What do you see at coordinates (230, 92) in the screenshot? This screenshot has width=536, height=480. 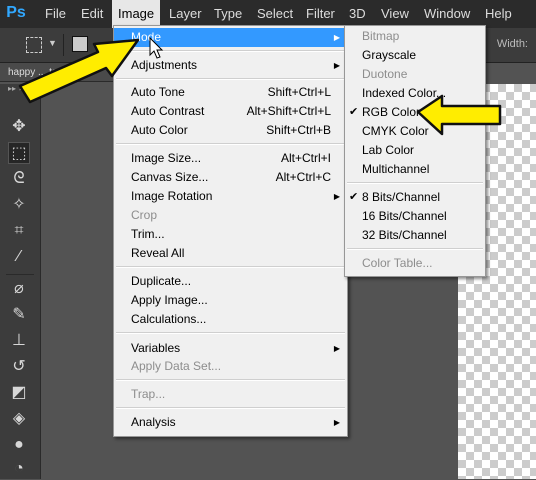 I see `menu-item-auto-tone: Auto Tone Shift+Ctrl+L` at bounding box center [230, 92].